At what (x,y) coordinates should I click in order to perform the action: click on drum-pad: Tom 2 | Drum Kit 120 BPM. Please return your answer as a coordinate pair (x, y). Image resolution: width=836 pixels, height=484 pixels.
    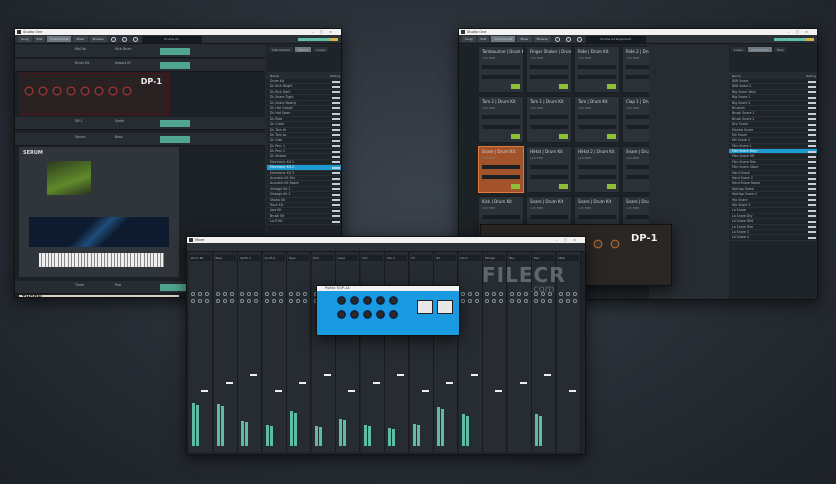
    Looking at the image, I should click on (501, 119).